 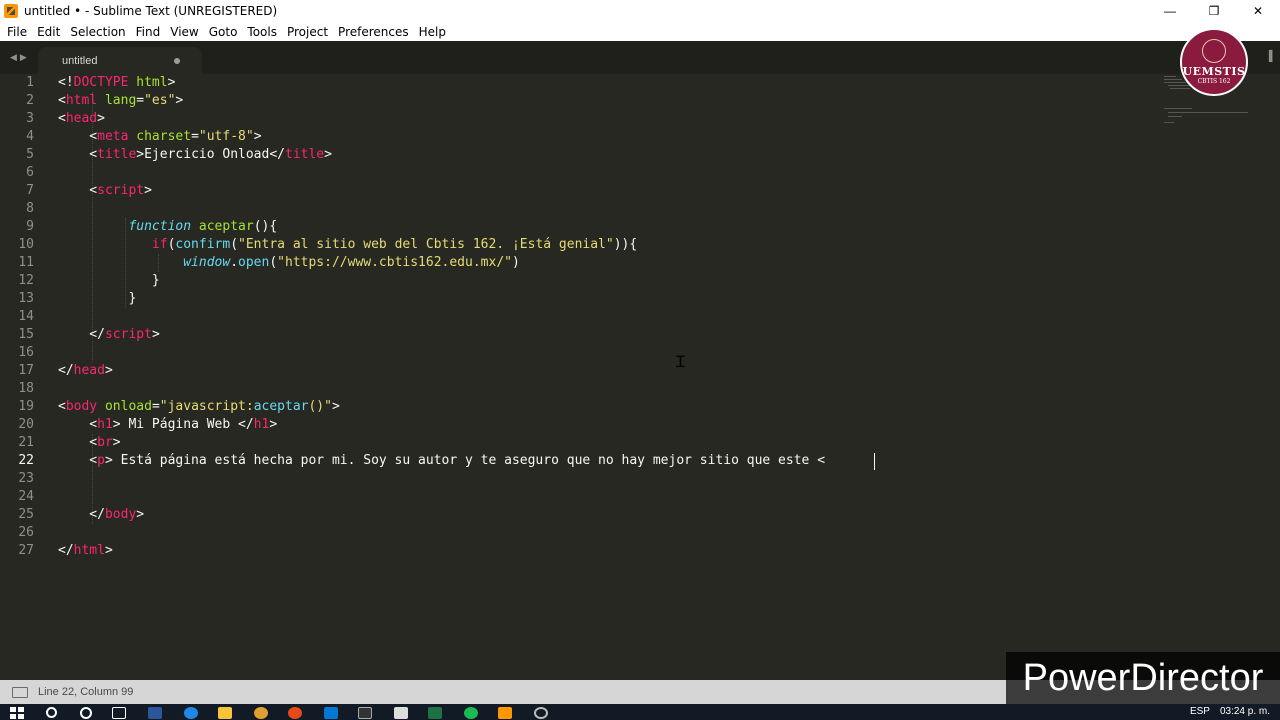 What do you see at coordinates (26, 352) in the screenshot?
I see `line-number: 16` at bounding box center [26, 352].